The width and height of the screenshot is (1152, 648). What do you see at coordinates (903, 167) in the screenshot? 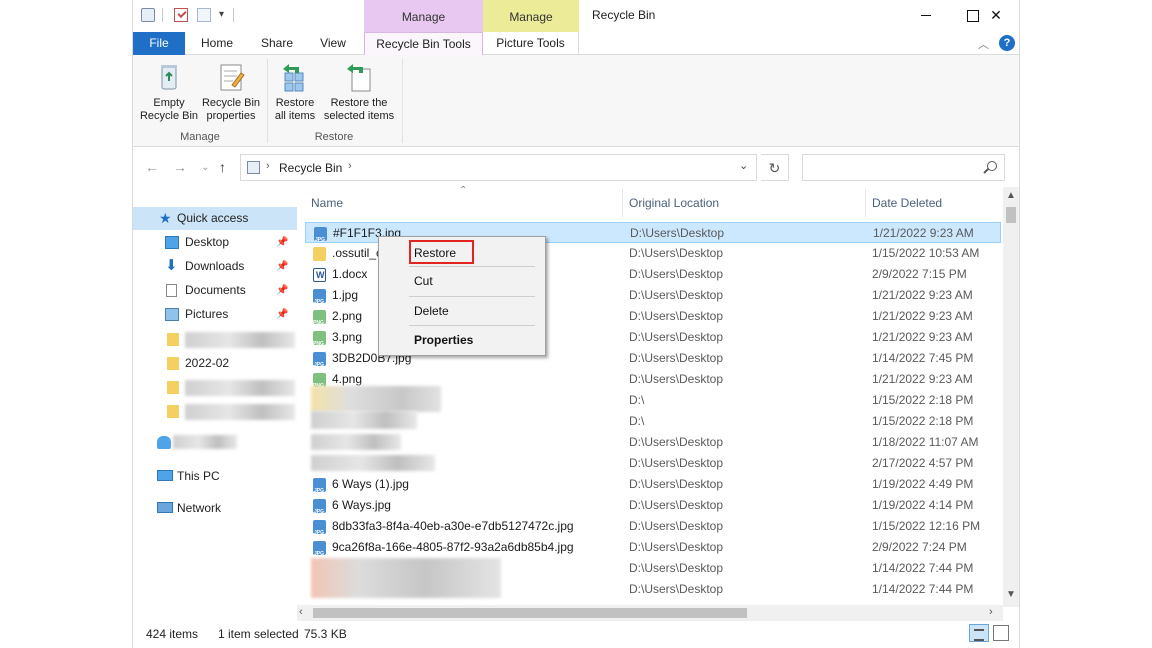
I see `search-input` at bounding box center [903, 167].